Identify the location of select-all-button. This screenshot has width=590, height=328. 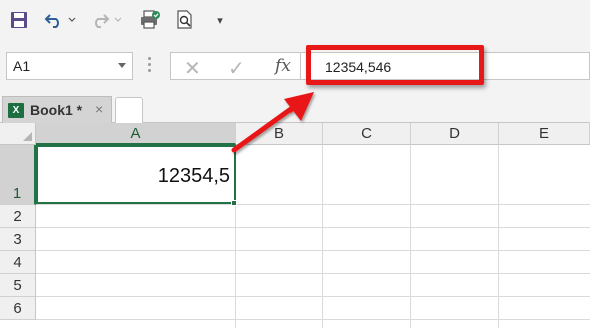
(18, 134).